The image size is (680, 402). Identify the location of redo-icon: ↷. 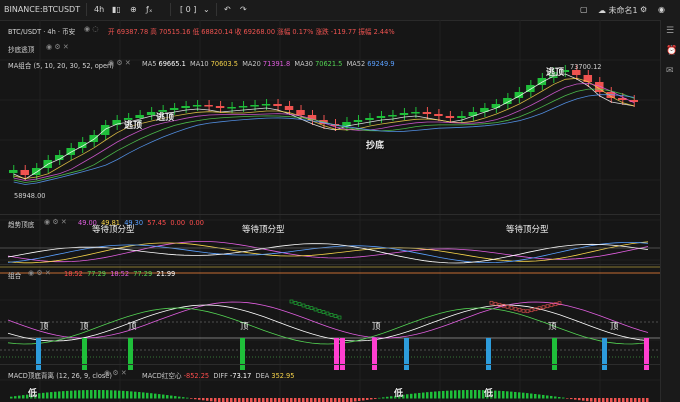
(243, 9).